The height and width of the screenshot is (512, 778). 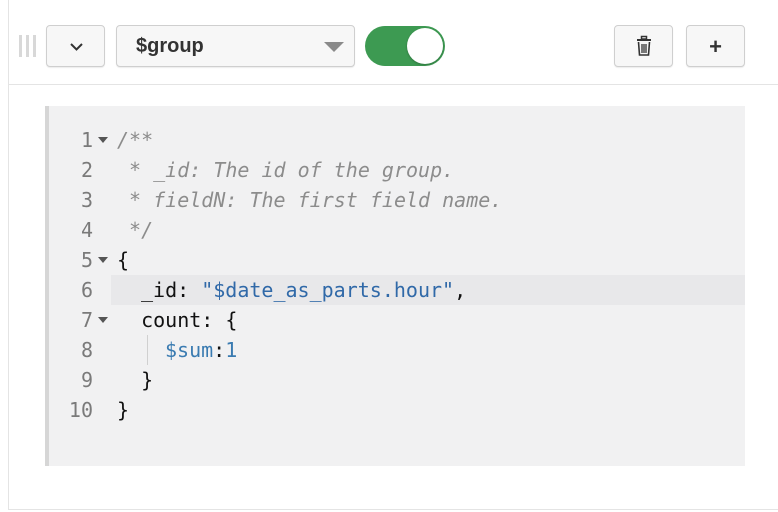 I want to click on code-text: * fieldN: The first field name., so click(x=310, y=200).